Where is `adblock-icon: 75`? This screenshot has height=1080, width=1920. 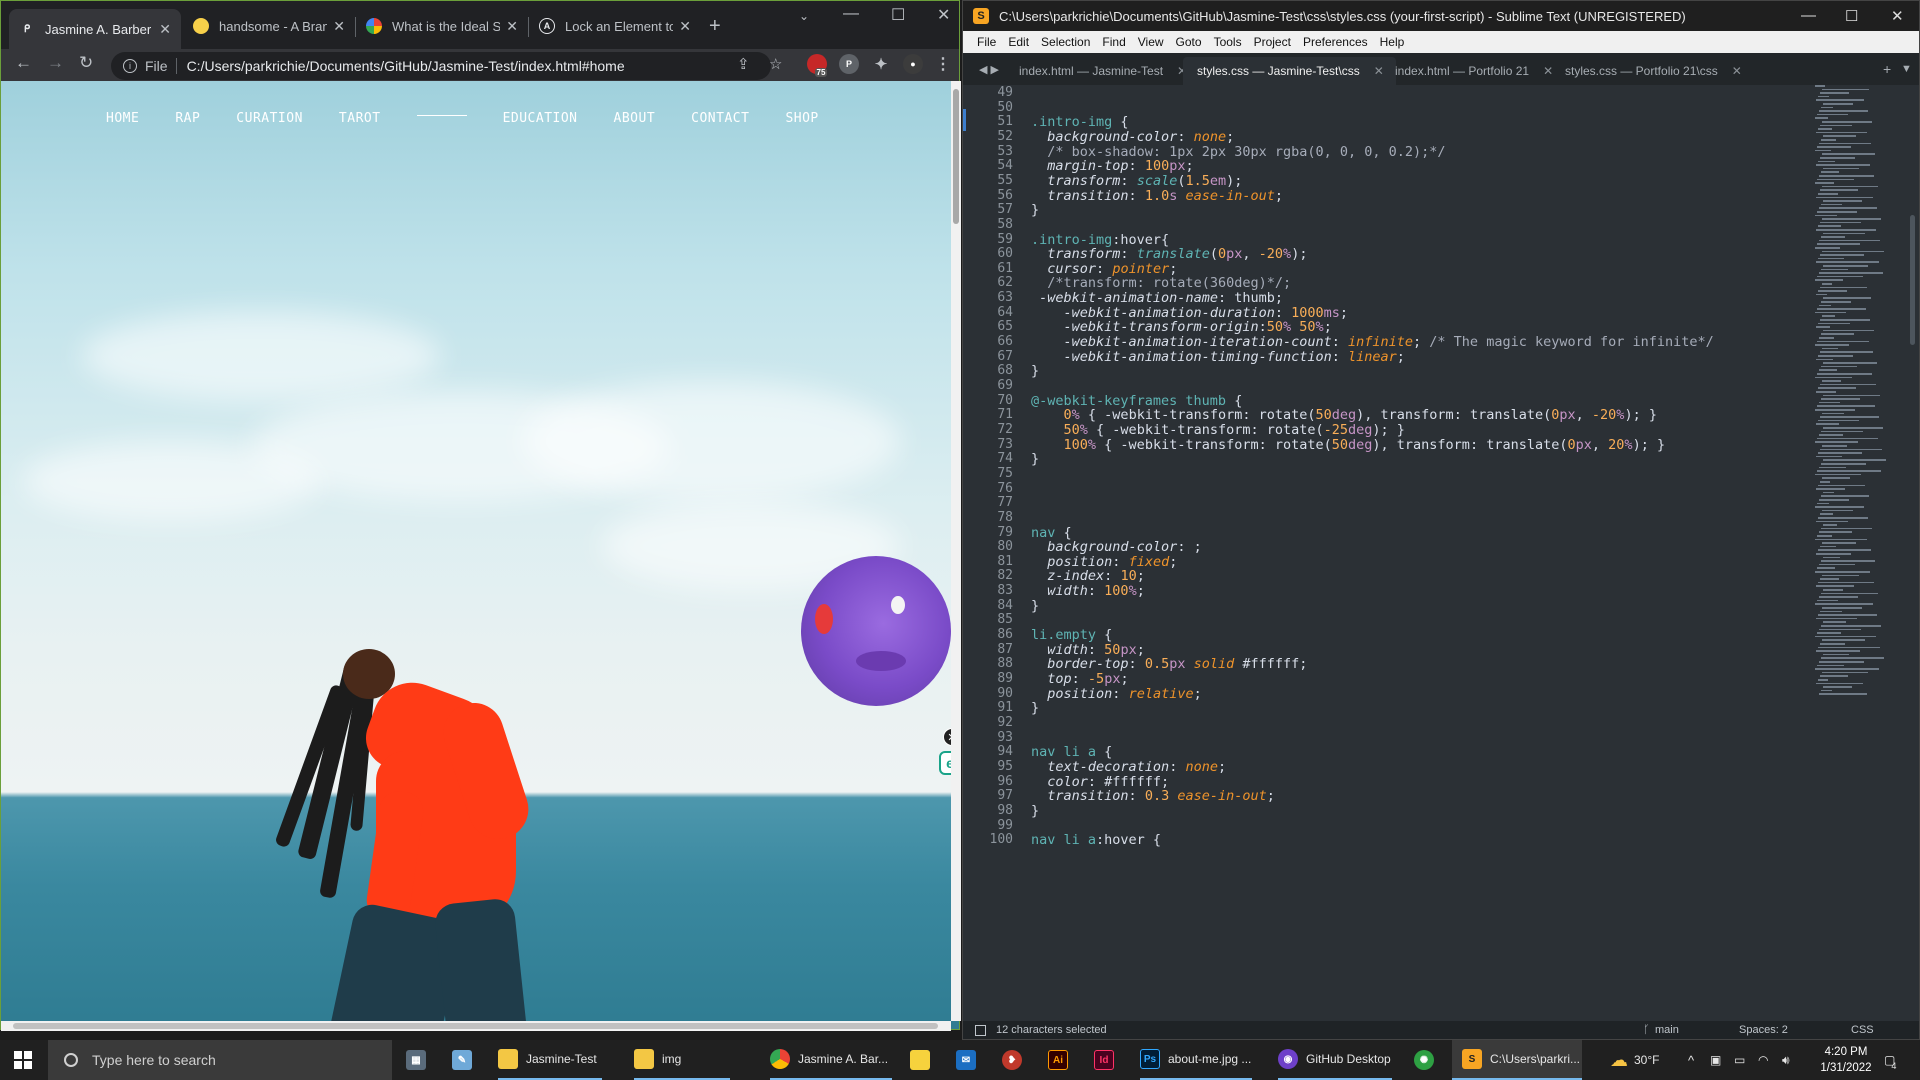 adblock-icon: 75 is located at coordinates (817, 65).